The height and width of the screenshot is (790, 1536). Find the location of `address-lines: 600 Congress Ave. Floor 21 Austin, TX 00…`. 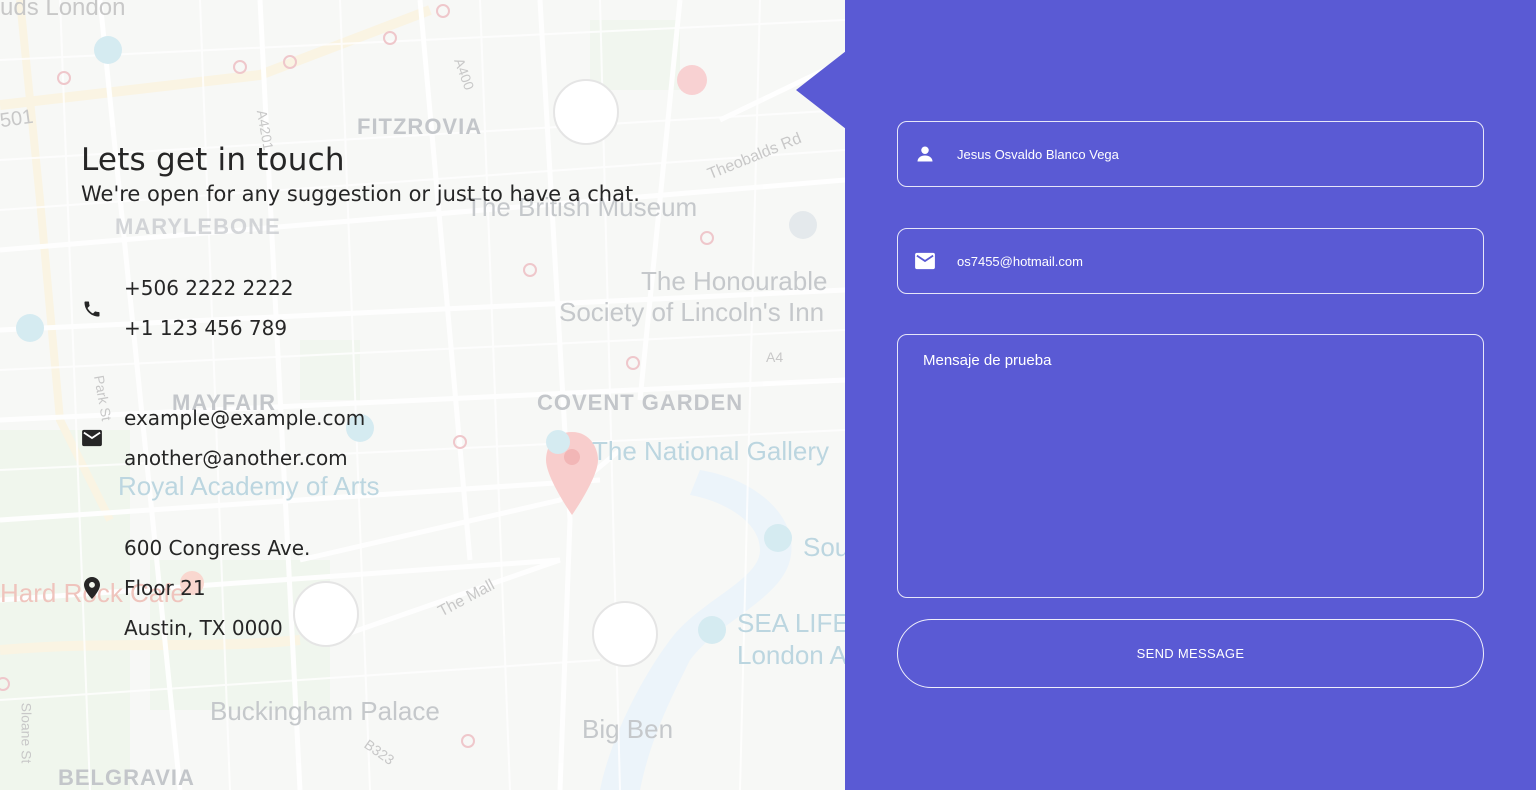

address-lines: 600 Congress Ave. Floor 21 Austin, TX 00… is located at coordinates (217, 588).